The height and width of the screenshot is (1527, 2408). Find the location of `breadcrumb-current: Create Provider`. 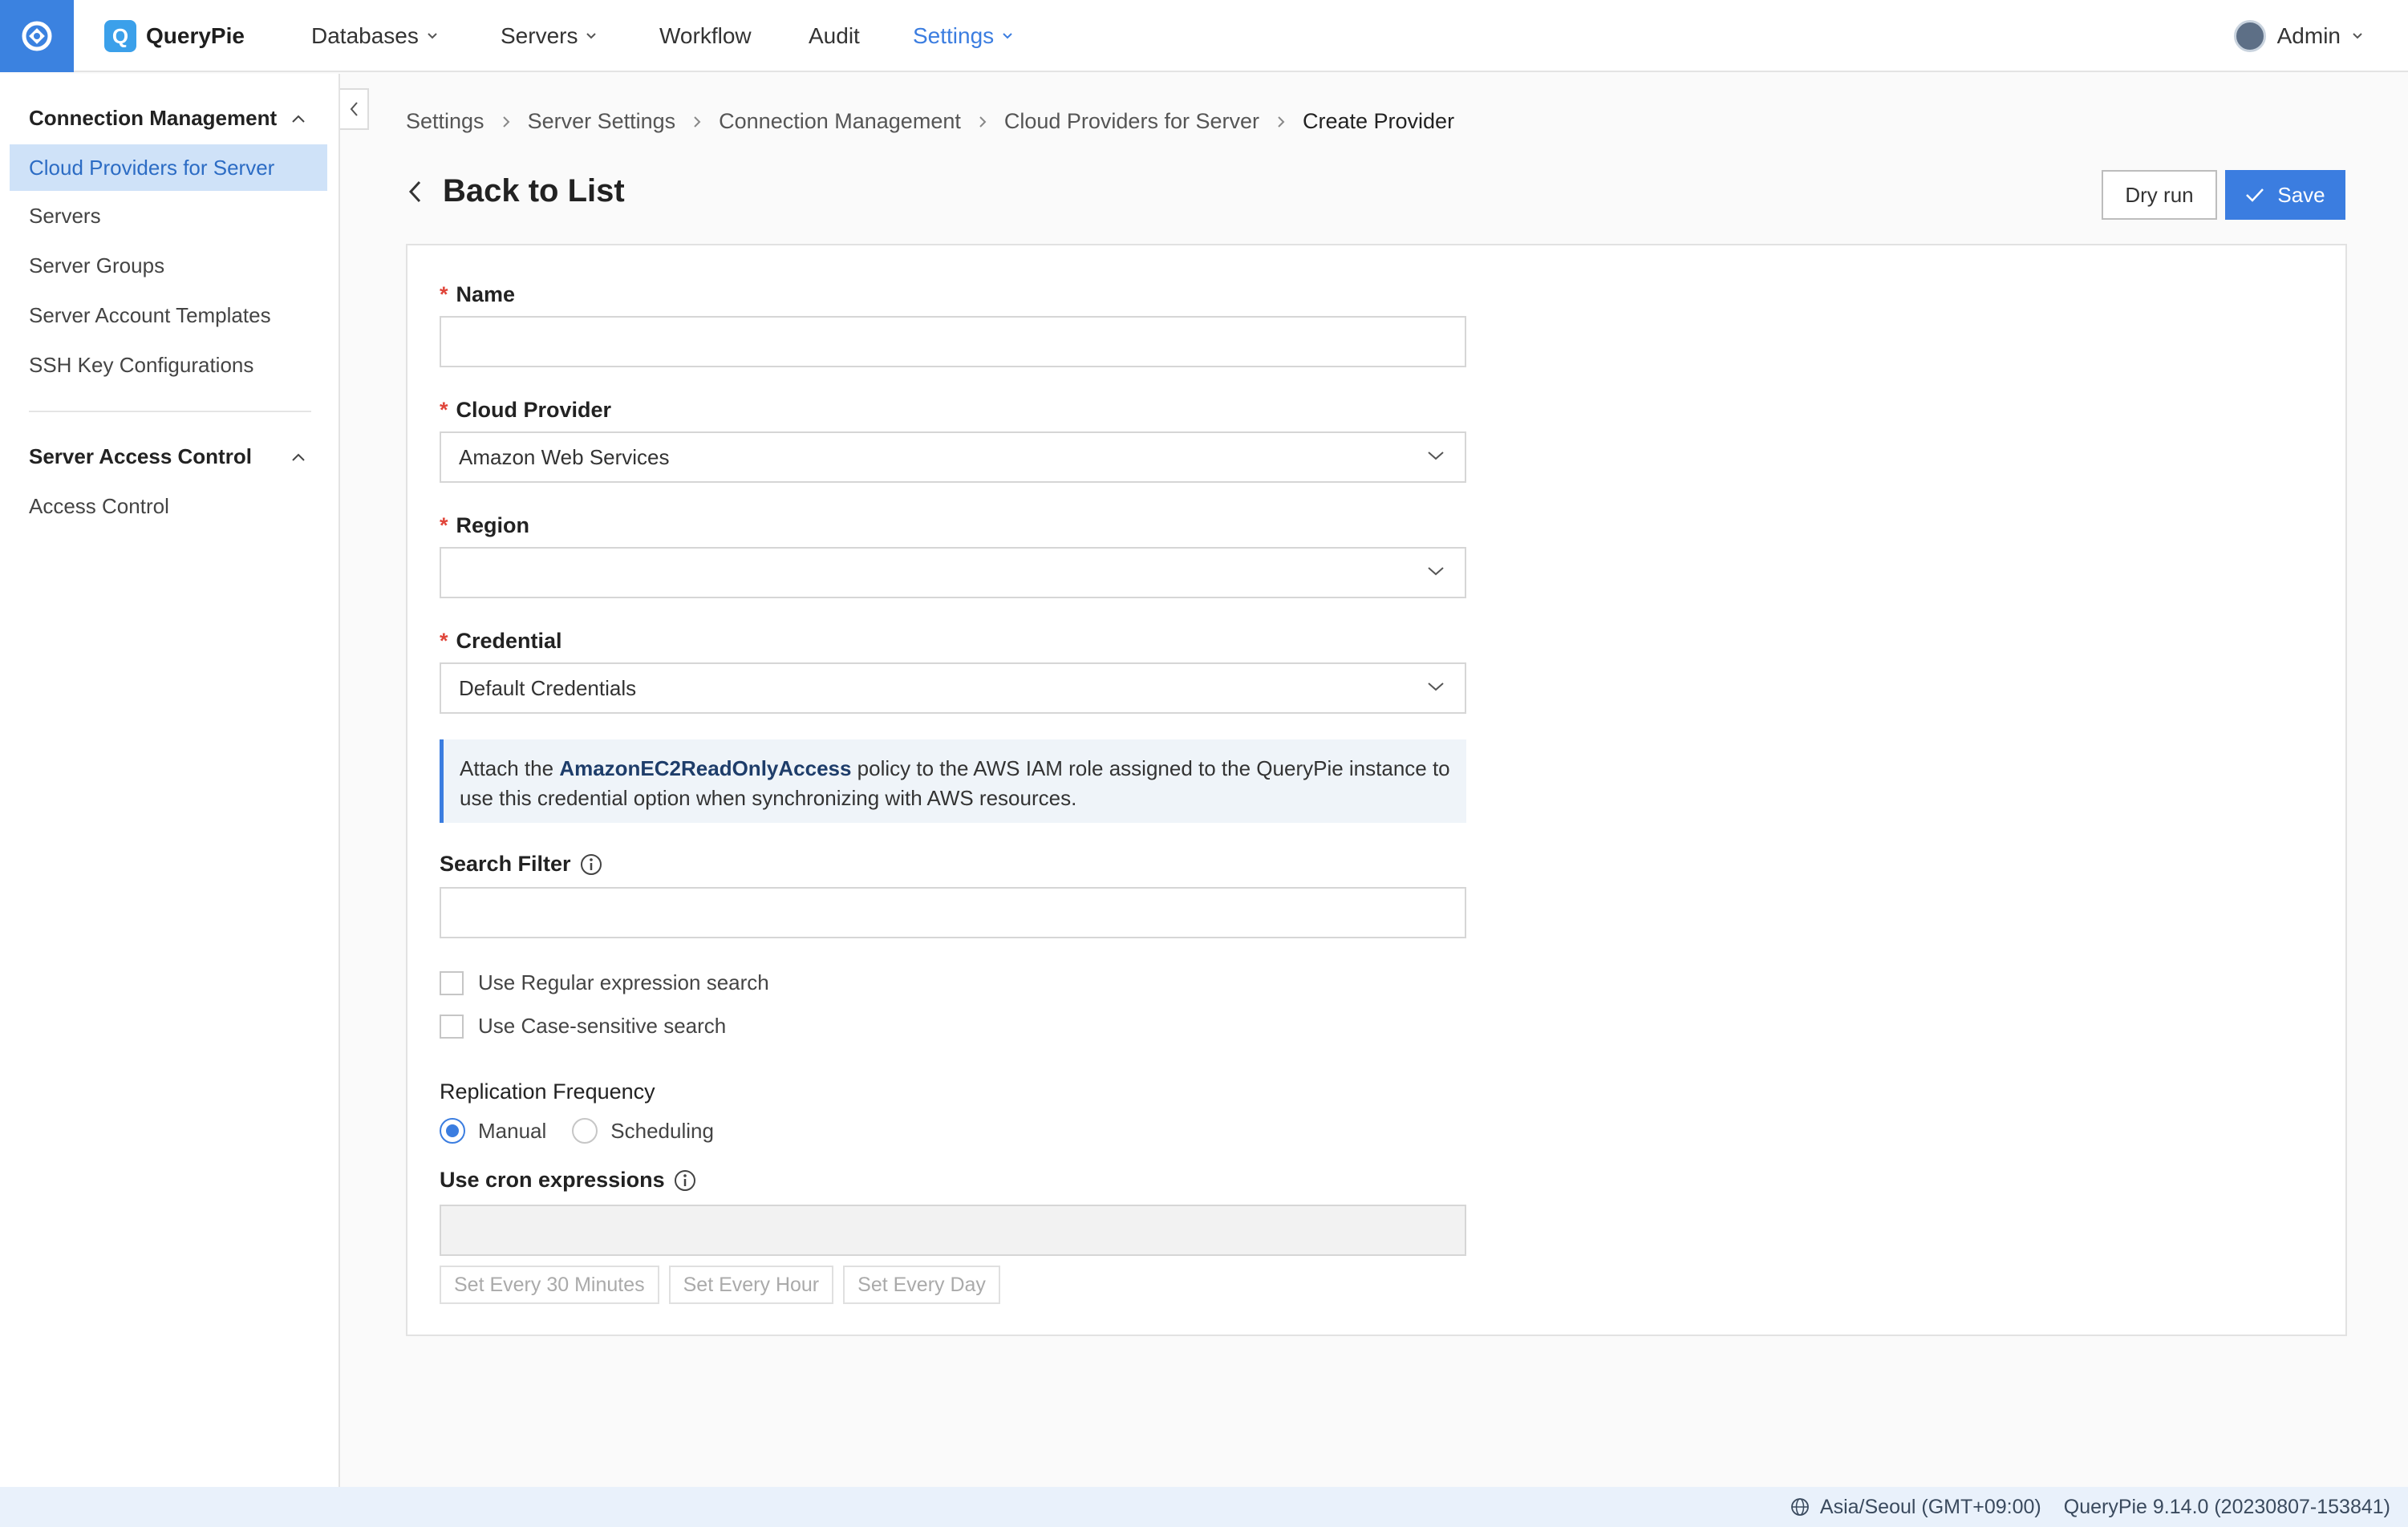

breadcrumb-current: Create Provider is located at coordinates (1378, 121).